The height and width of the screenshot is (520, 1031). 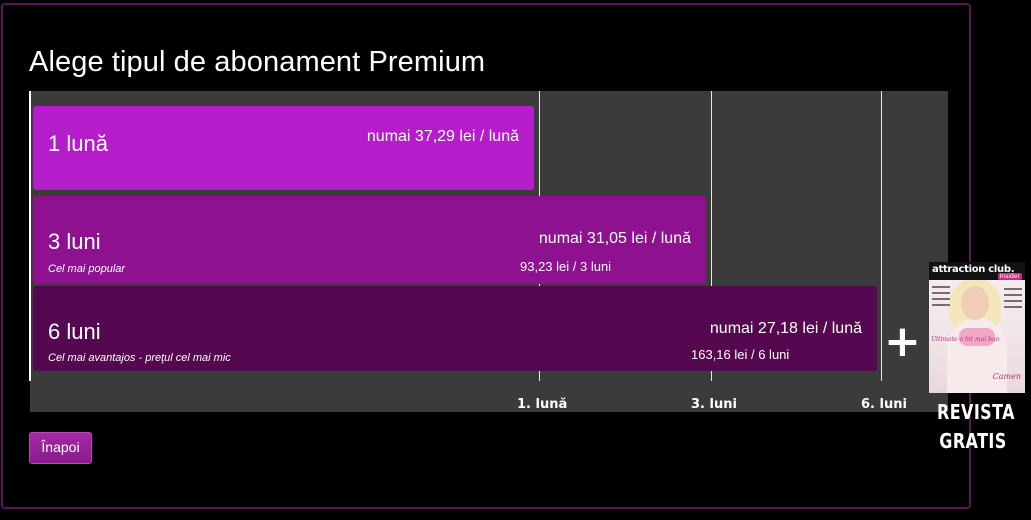 I want to click on plan-subtitle: Cel mai avantajos - preţul cel mai mic, so click(x=139, y=358).